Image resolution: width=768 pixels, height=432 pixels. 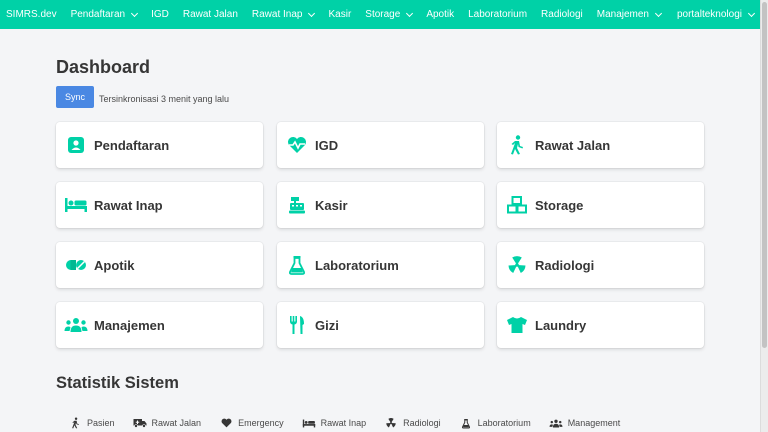 What do you see at coordinates (517, 325) in the screenshot?
I see `tshirt-icon` at bounding box center [517, 325].